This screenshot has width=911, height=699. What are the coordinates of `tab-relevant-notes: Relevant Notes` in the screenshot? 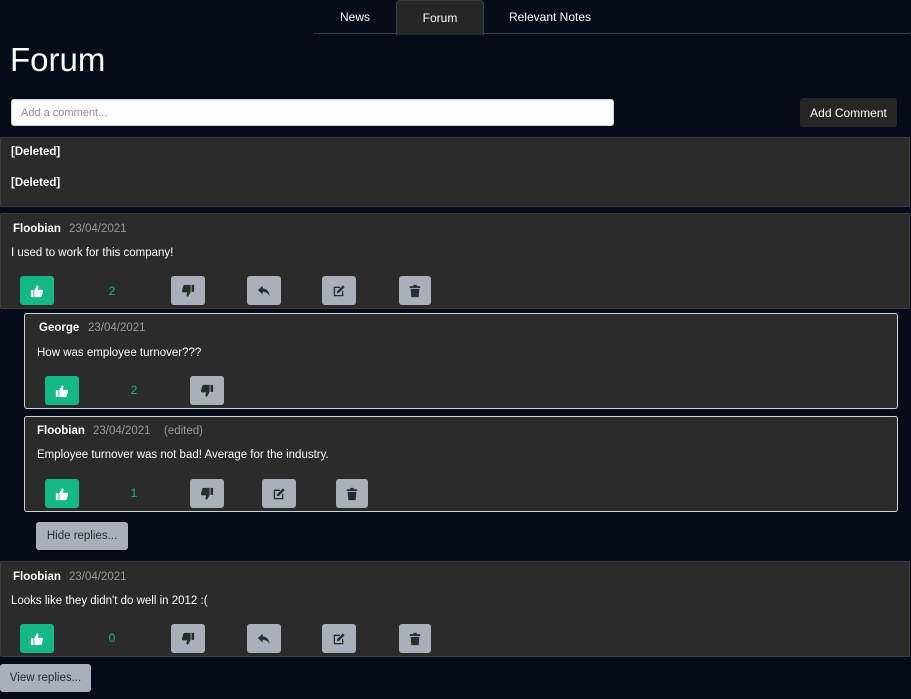 It's located at (550, 17).